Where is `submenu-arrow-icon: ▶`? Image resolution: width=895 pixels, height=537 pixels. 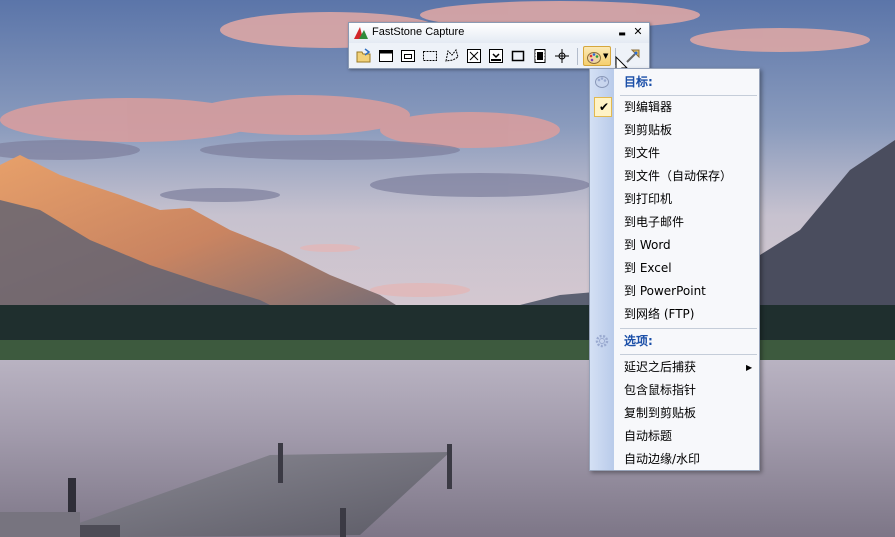
submenu-arrow-icon: ▶ is located at coordinates (749, 367).